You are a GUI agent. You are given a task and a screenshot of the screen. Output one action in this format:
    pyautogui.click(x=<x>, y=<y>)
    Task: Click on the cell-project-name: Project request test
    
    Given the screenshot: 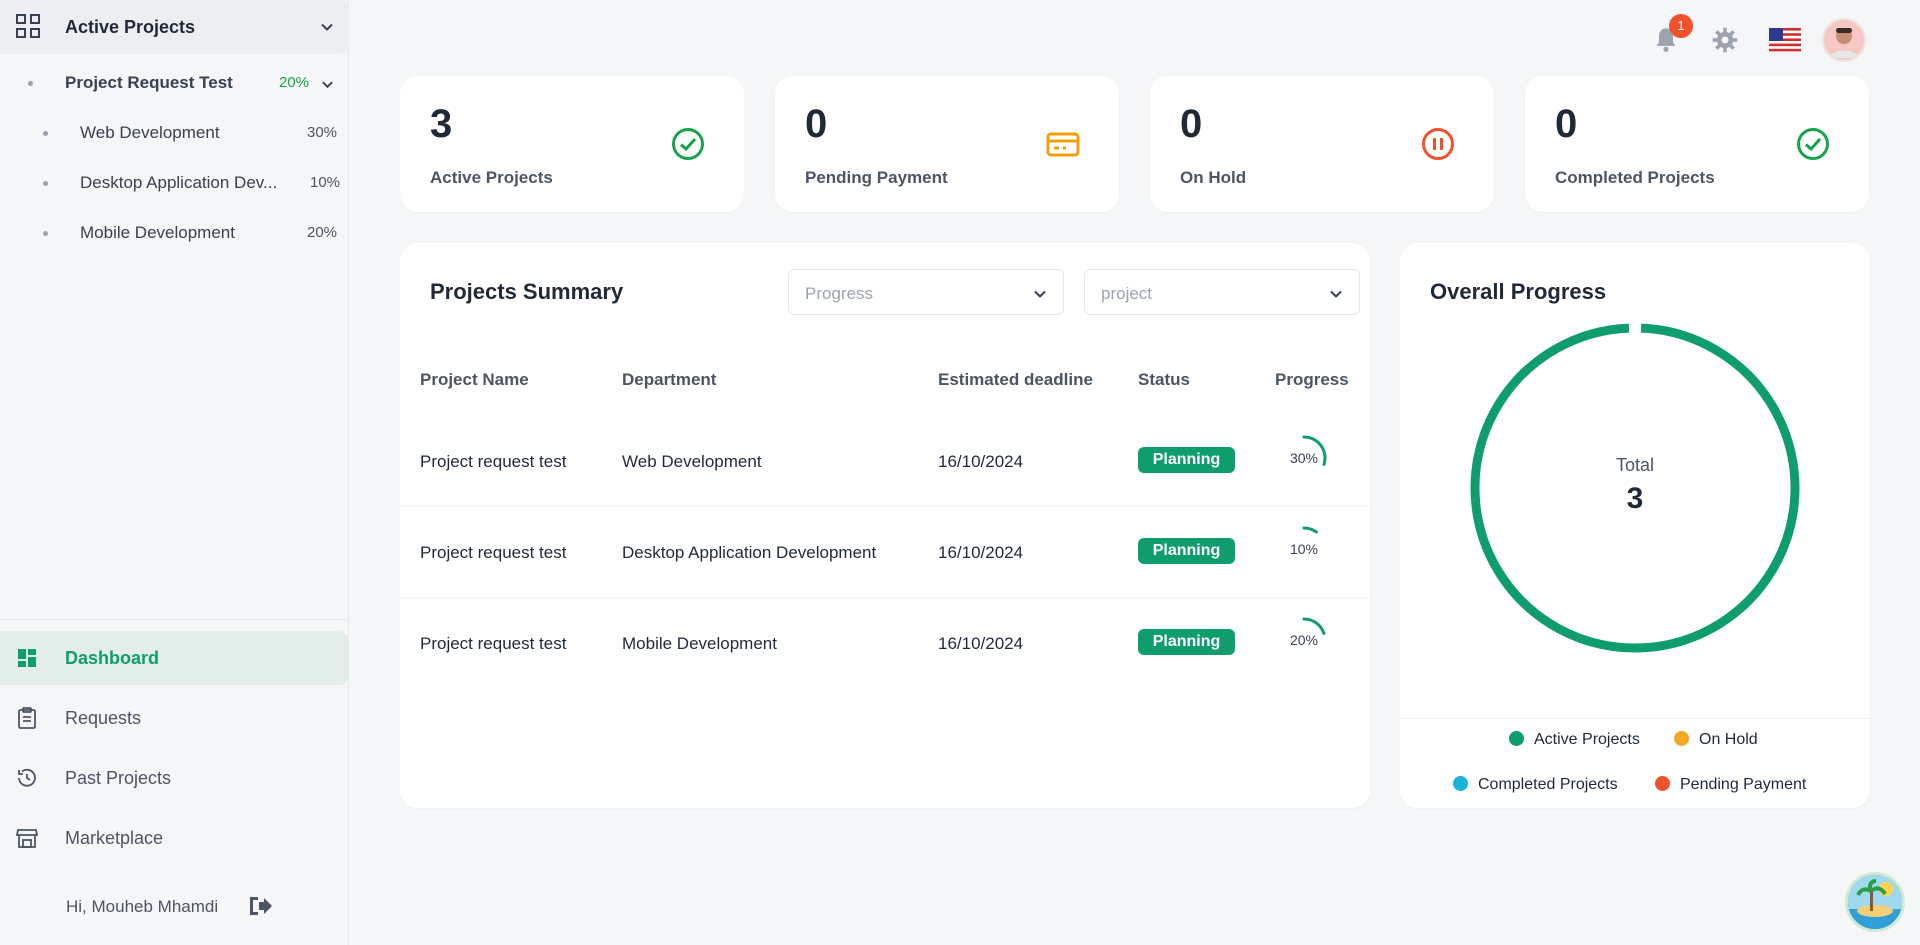 What is the action you would take?
    pyautogui.click(x=493, y=643)
    